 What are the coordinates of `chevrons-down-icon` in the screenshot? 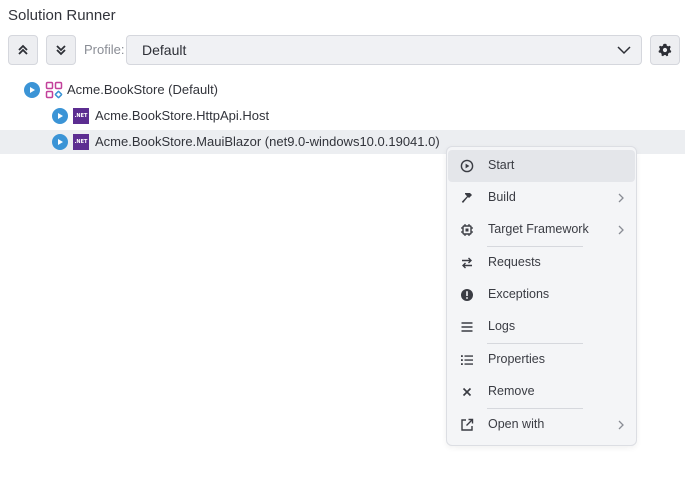 It's located at (61, 50).